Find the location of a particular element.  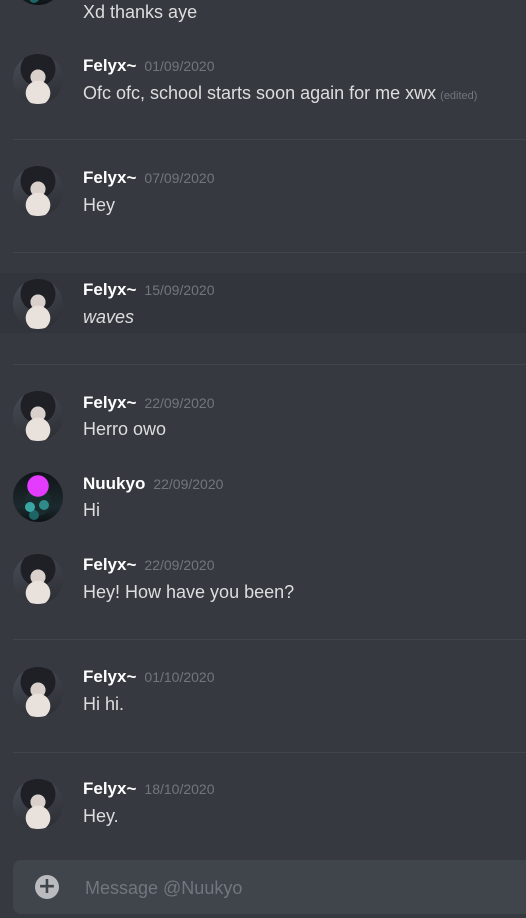

message-item: Xd thanks aye is located at coordinates (263, 15).